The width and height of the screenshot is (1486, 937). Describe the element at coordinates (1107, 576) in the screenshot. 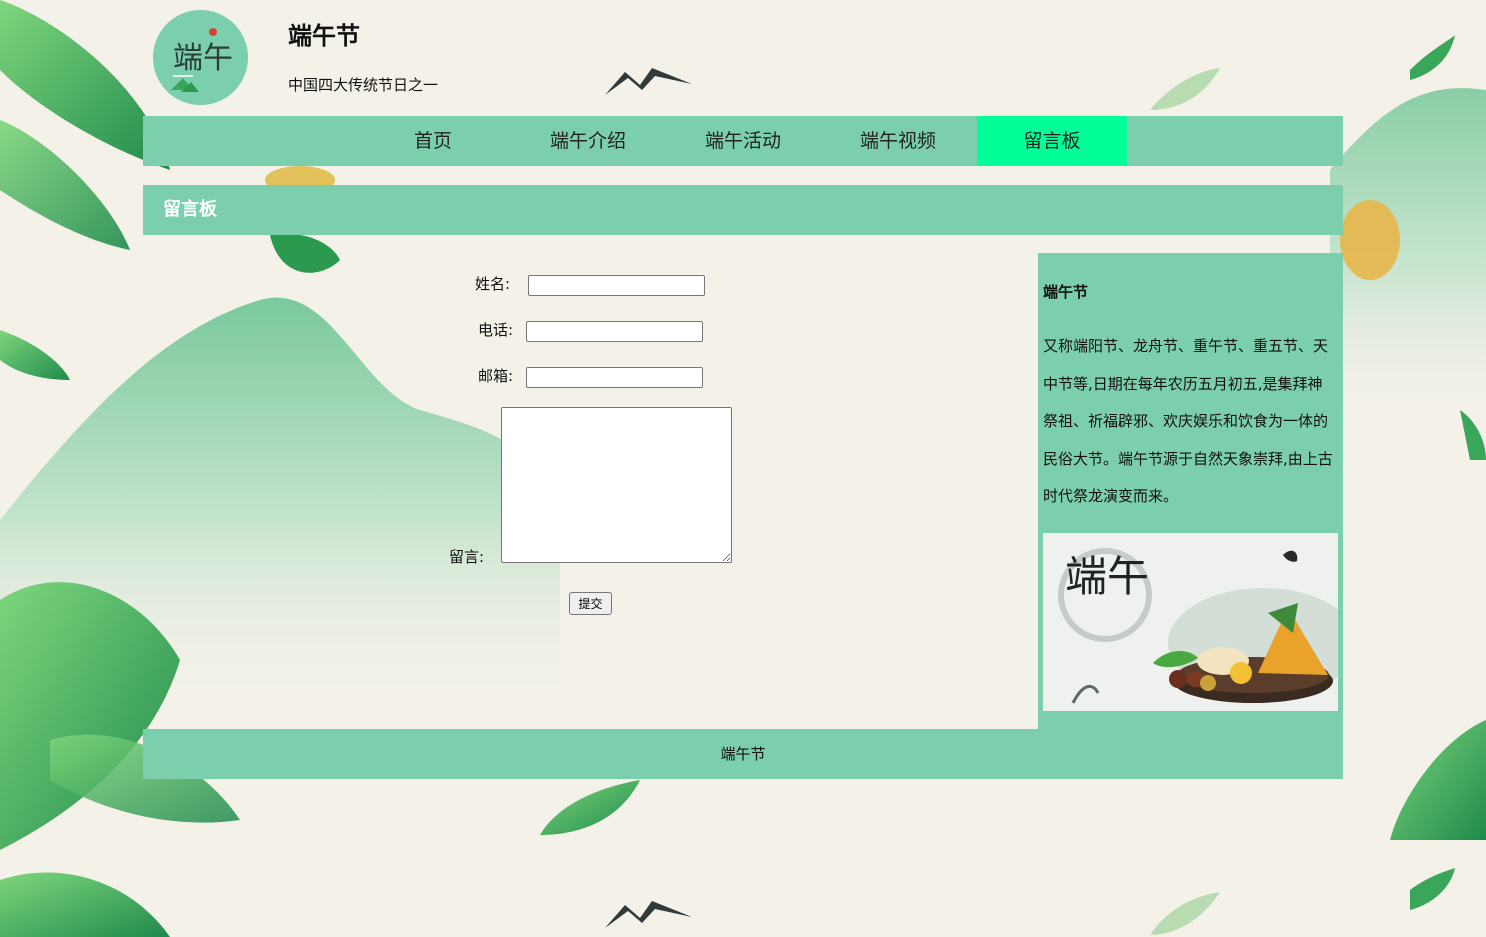

I see `image-calligraphy: 端午` at that location.